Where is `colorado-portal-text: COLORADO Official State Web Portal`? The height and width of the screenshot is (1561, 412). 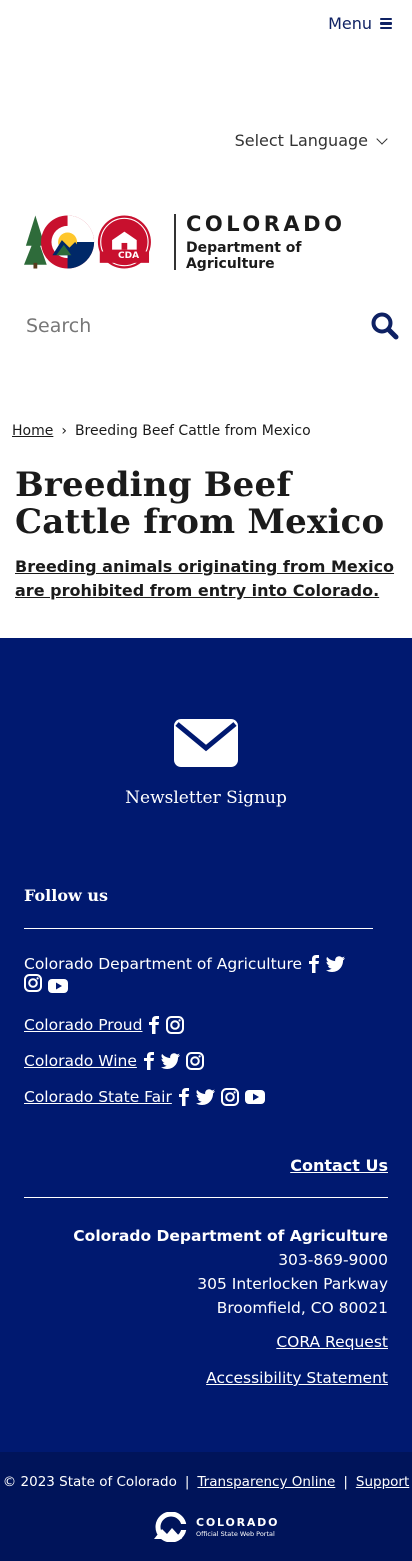
colorado-portal-text: COLORADO Official State Web Portal is located at coordinates (237, 1527).